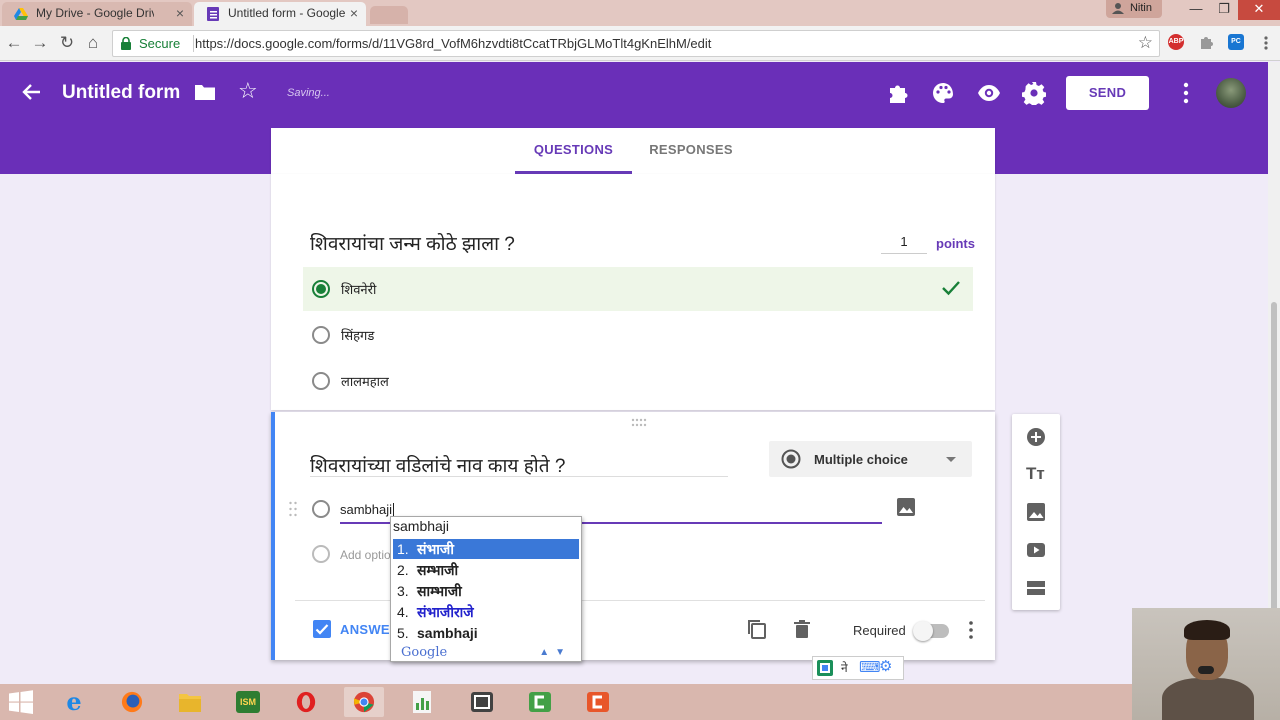  I want to click on add-option-link: Add option, so click(368, 555).